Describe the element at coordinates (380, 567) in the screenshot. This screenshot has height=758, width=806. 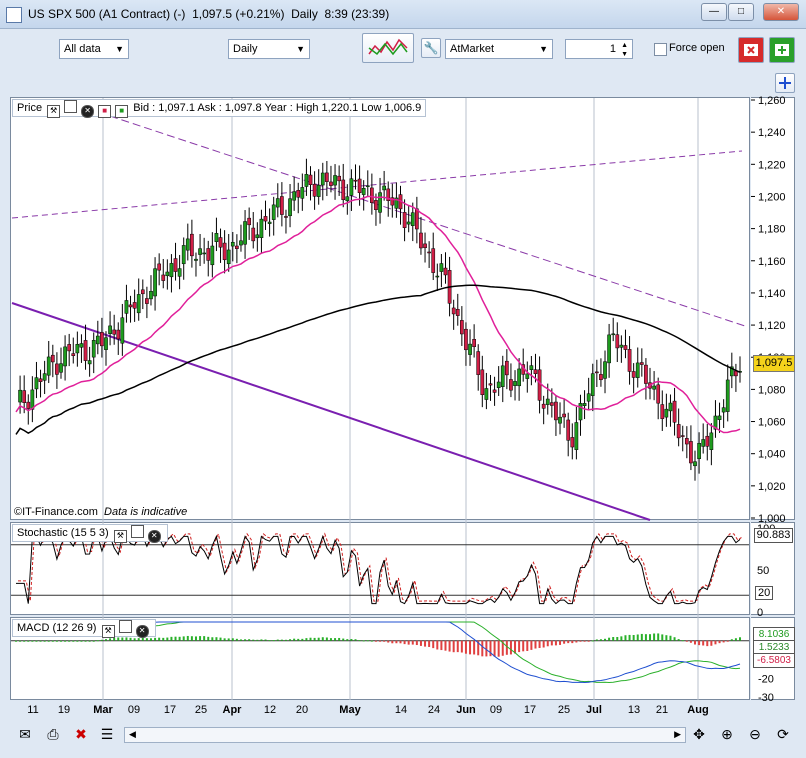
I see `stochastic-d-line` at that location.